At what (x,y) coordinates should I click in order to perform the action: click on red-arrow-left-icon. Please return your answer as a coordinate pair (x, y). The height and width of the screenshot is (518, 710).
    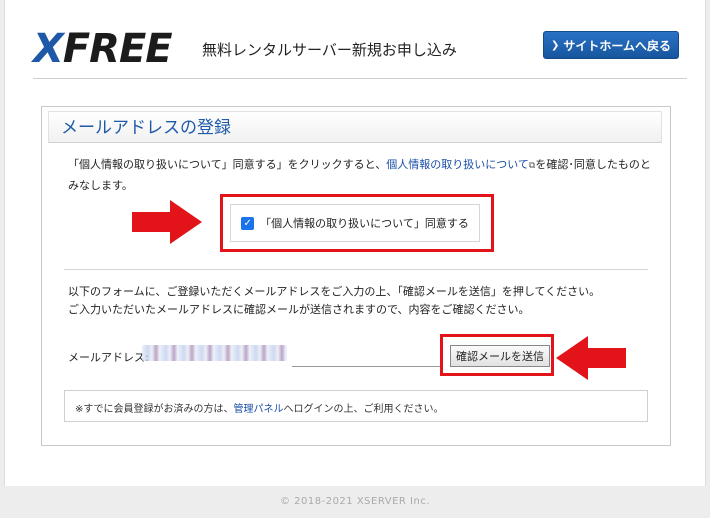
    Looking at the image, I should click on (591, 358).